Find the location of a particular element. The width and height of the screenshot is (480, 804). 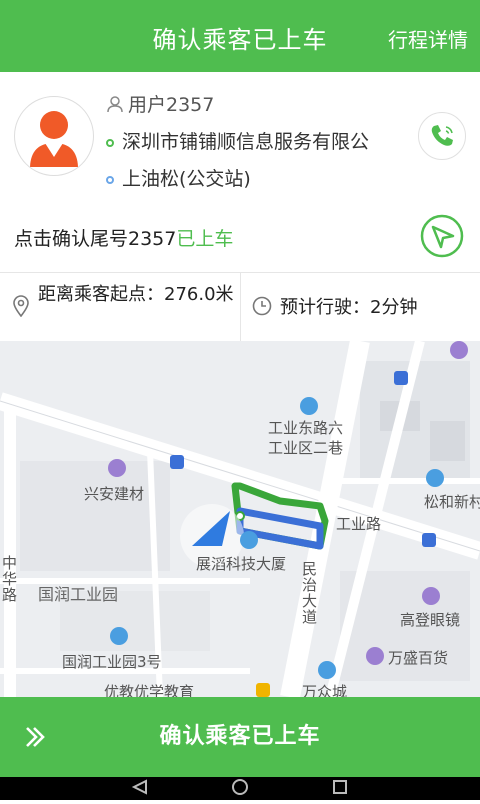

navigate-button is located at coordinates (442, 236).